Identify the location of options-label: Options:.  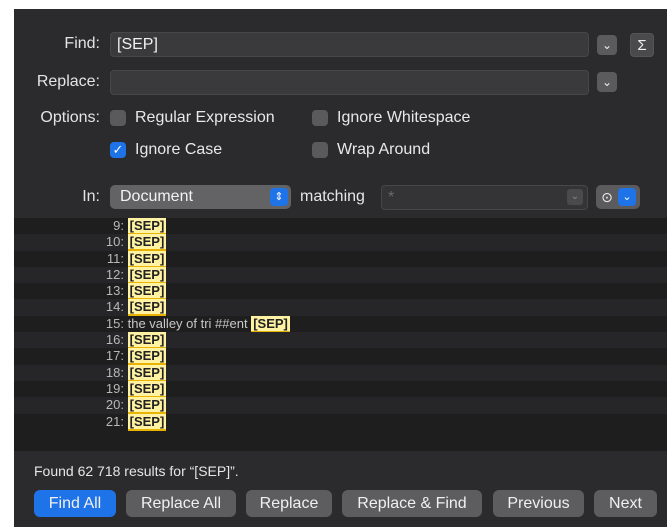
(70, 117).